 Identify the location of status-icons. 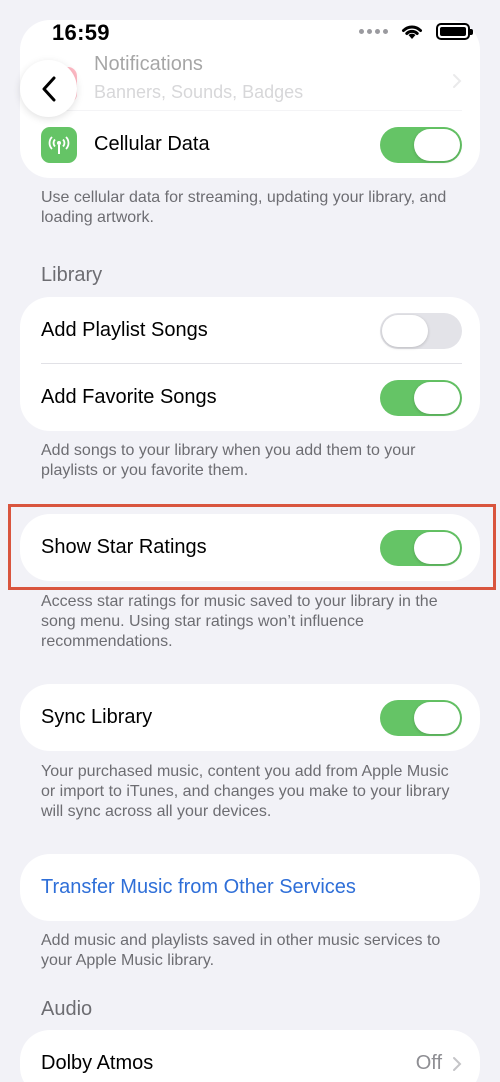
(416, 31).